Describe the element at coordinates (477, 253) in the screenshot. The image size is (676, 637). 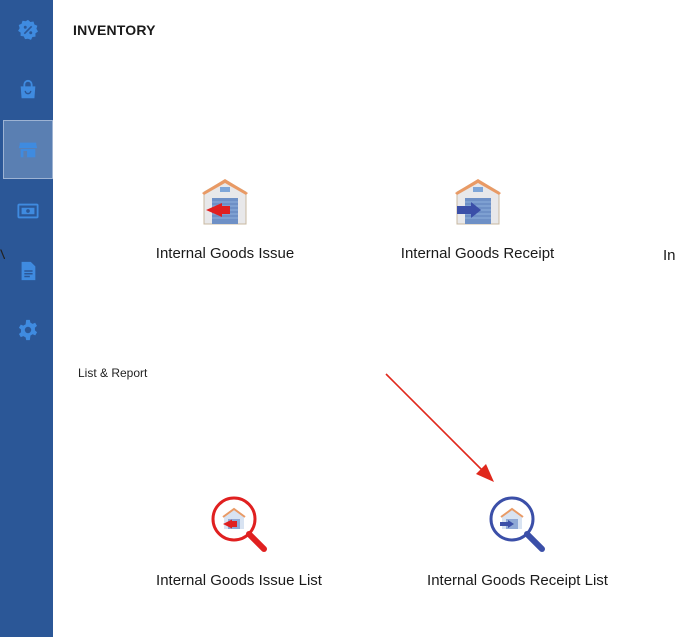
I see `internal-goods-receipt-label: Internal Goods Receipt` at that location.